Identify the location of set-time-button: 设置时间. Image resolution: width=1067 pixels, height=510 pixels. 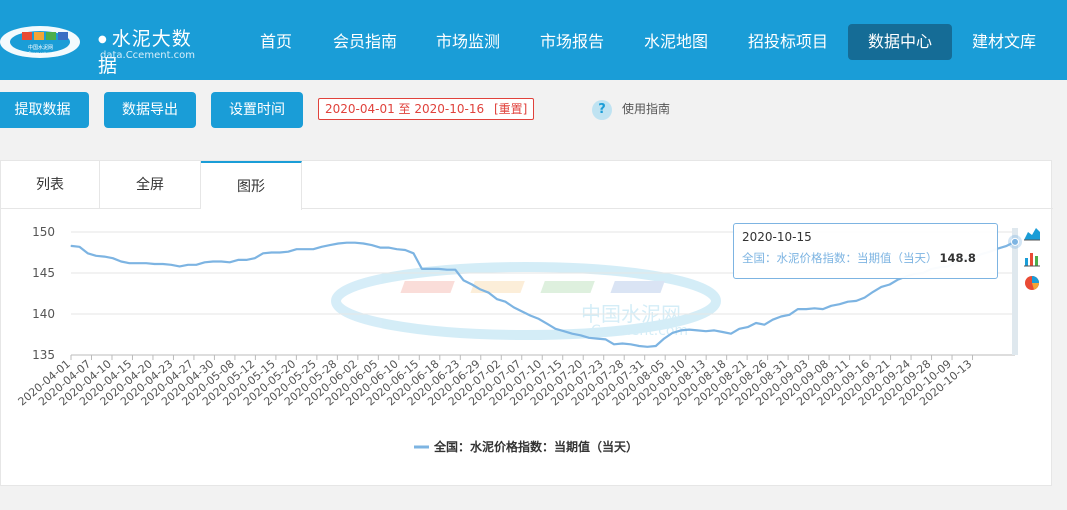
(257, 110).